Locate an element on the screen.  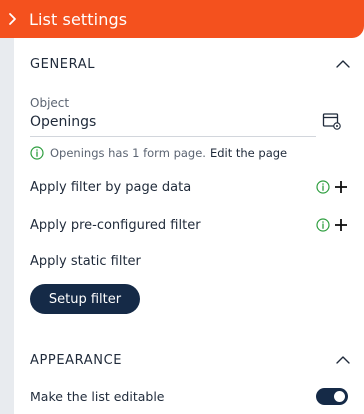
window-settings-icon is located at coordinates (332, 121).